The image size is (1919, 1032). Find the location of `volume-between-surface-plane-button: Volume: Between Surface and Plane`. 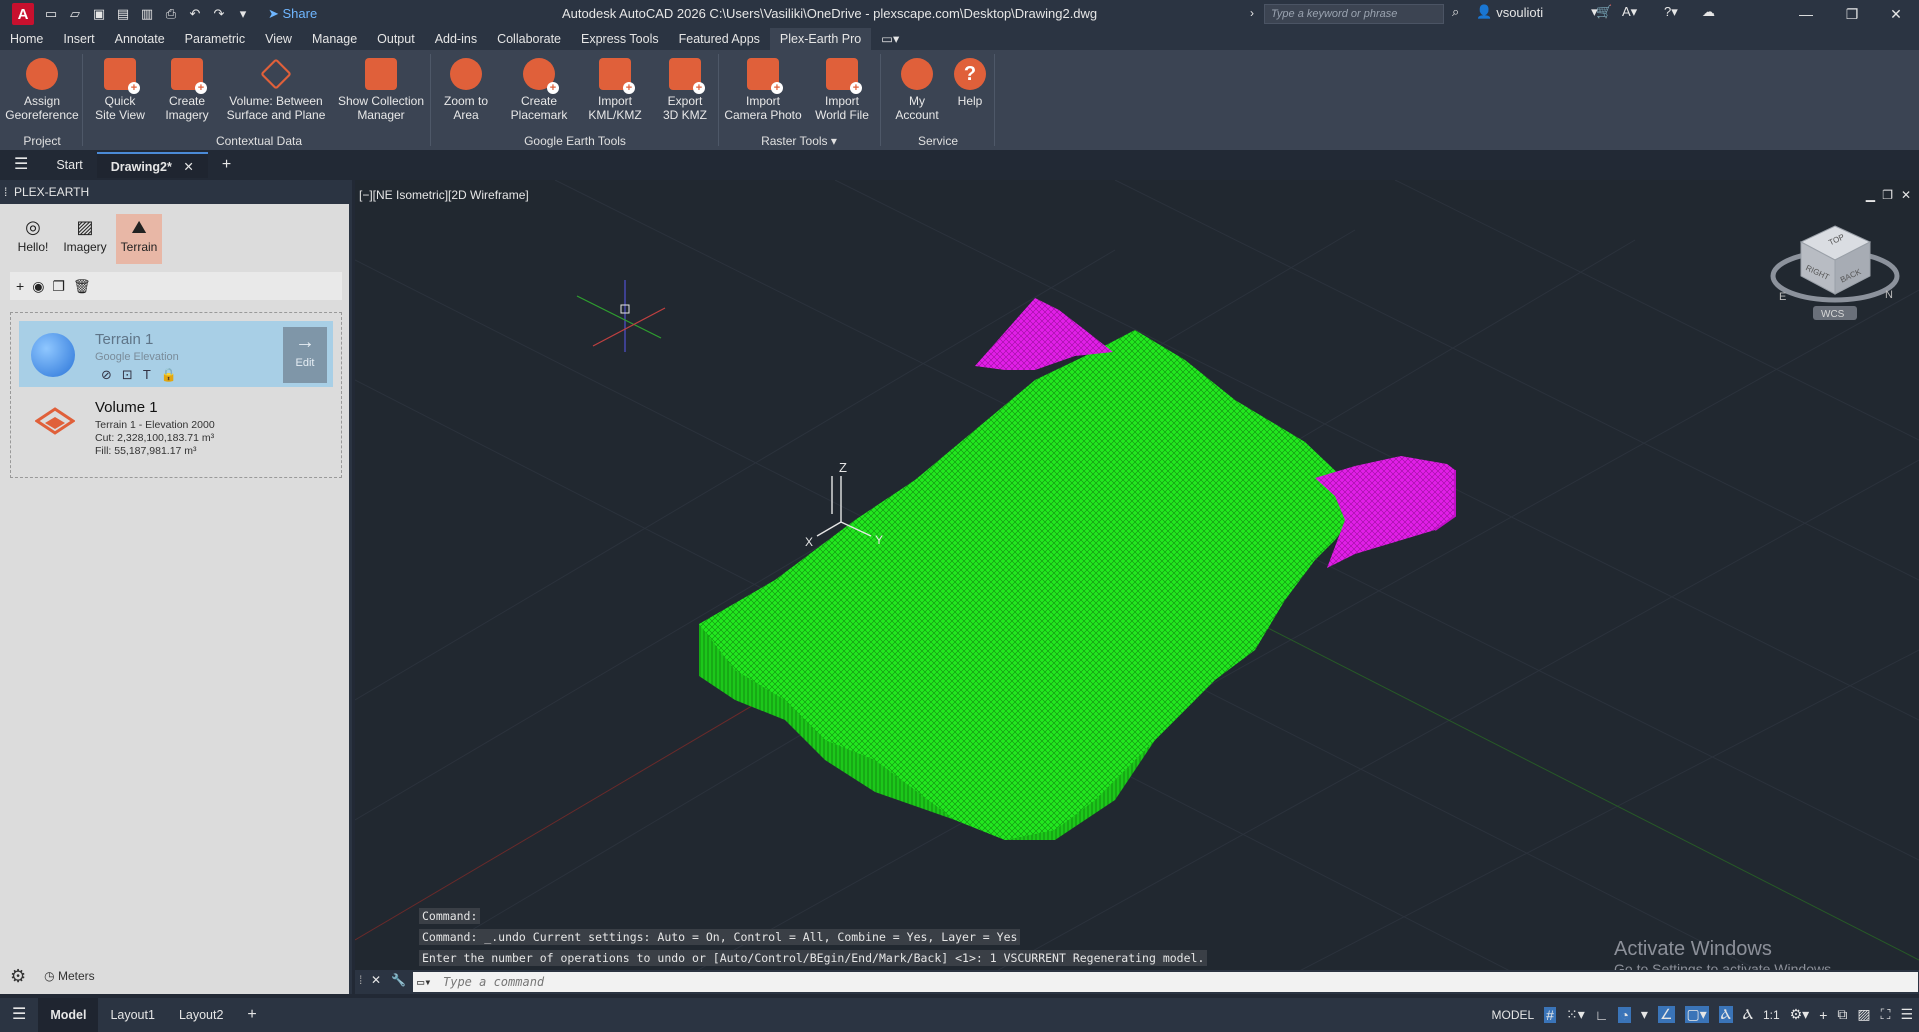

volume-between-surface-plane-button: Volume: Between Surface and Plane is located at coordinates (276, 90).